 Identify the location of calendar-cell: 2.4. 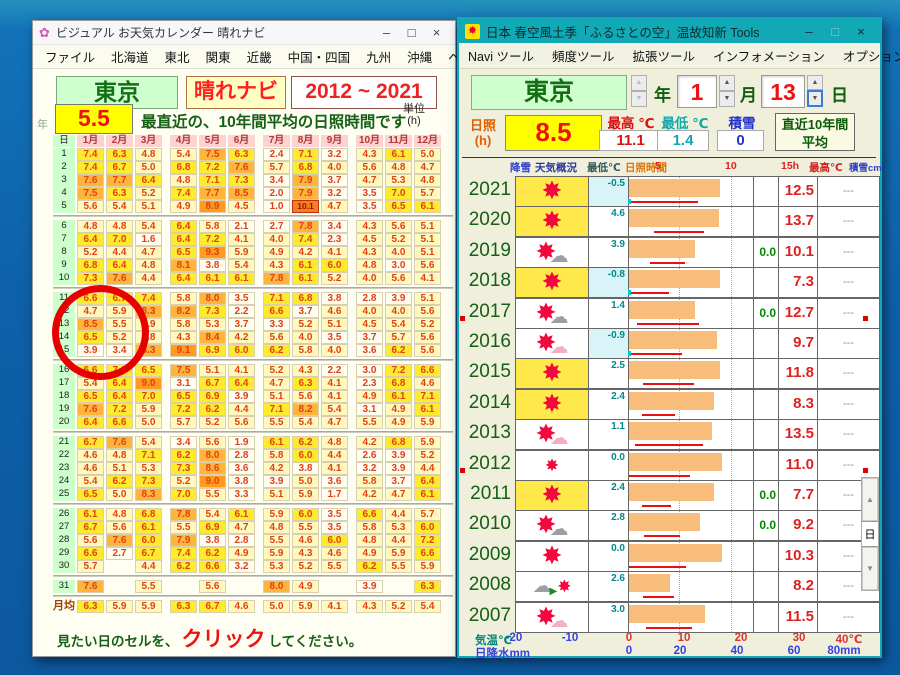
(276, 154).